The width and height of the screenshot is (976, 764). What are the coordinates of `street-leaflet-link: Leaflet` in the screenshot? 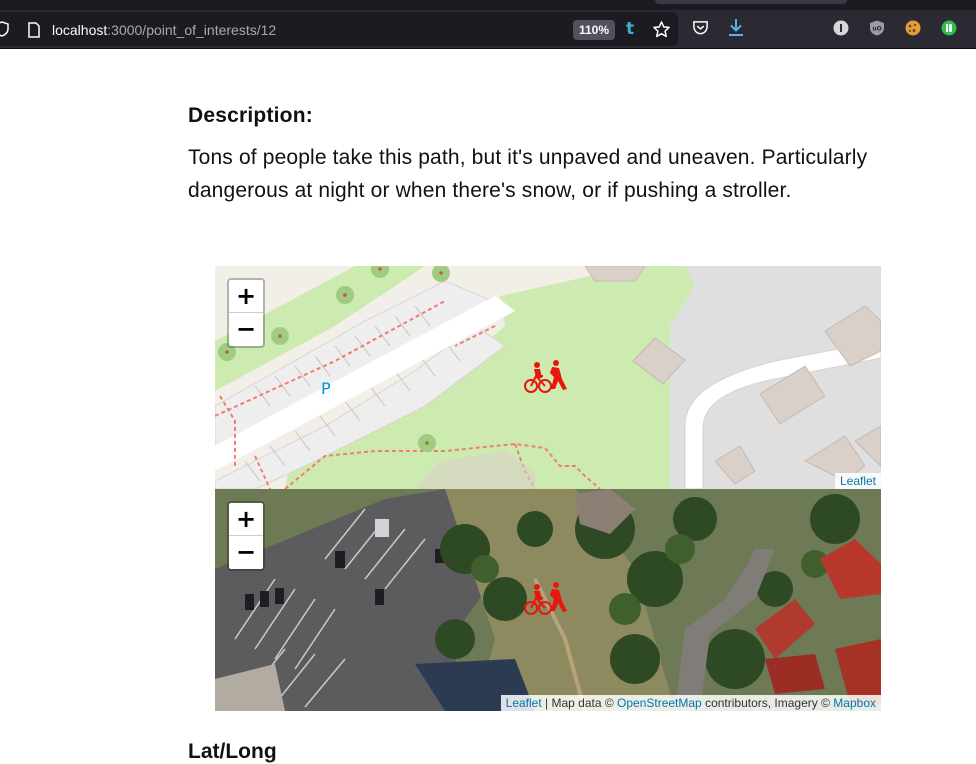 It's located at (858, 481).